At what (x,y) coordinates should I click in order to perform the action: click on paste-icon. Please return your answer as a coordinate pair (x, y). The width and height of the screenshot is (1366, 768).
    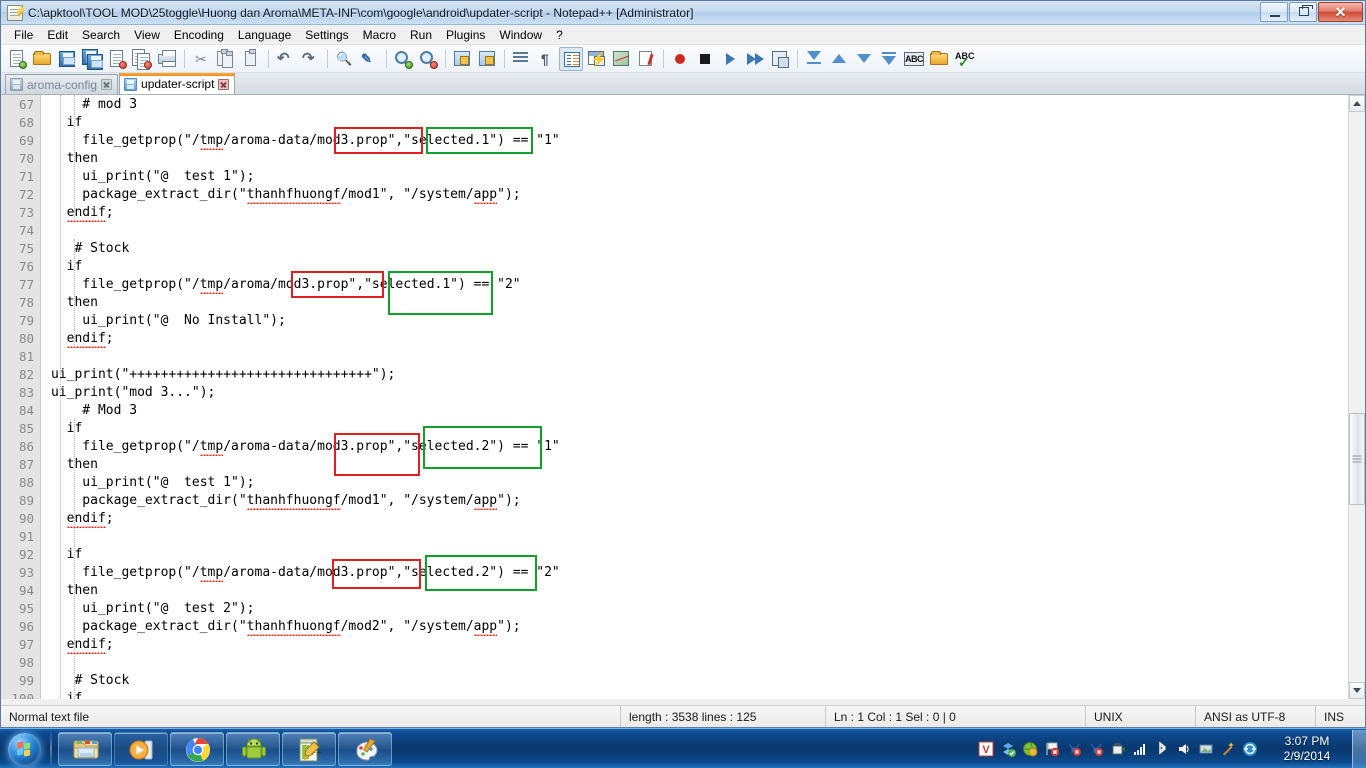
    Looking at the image, I should click on (251, 59).